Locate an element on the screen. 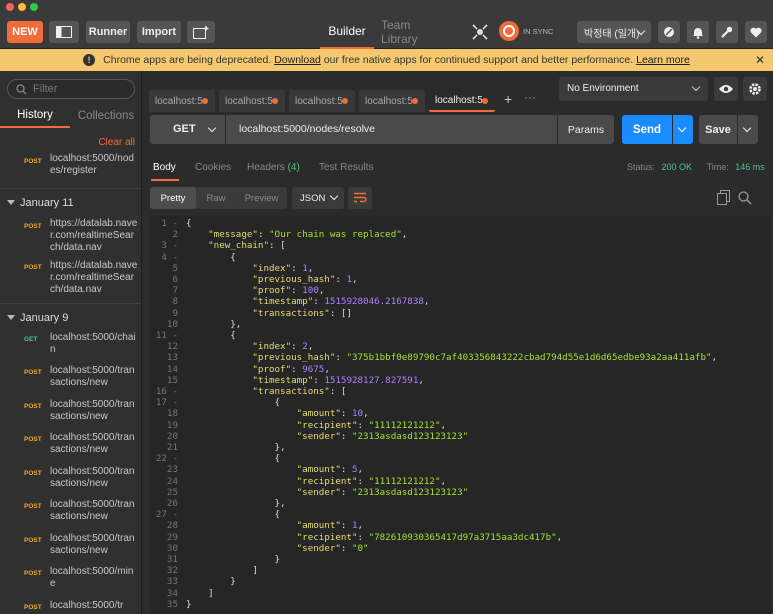 Image resolution: width=773 pixels, height=614 pixels. maximize-window-button is located at coordinates (34, 7).